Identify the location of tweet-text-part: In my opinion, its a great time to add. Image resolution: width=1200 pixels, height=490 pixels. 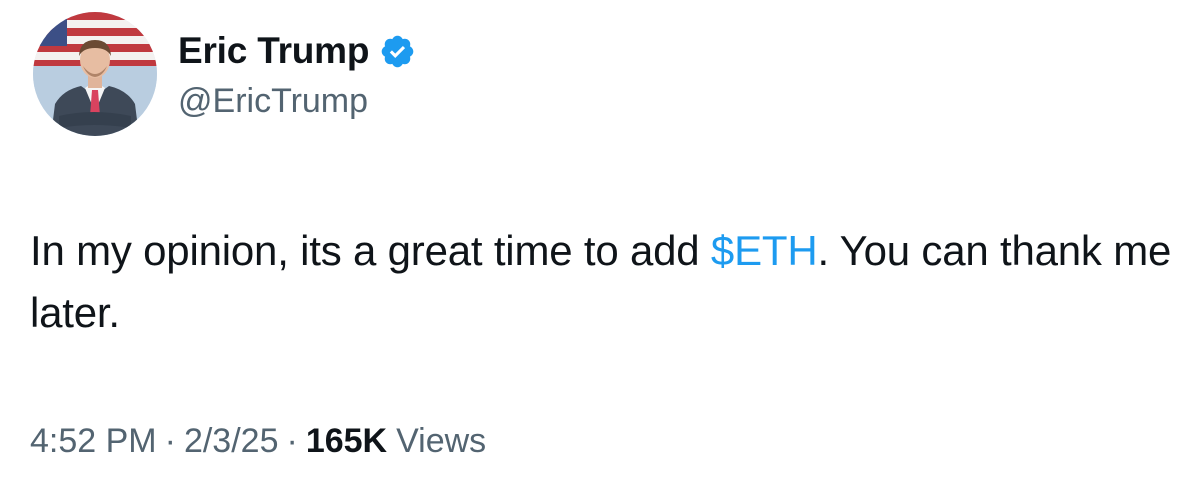
(370, 250).